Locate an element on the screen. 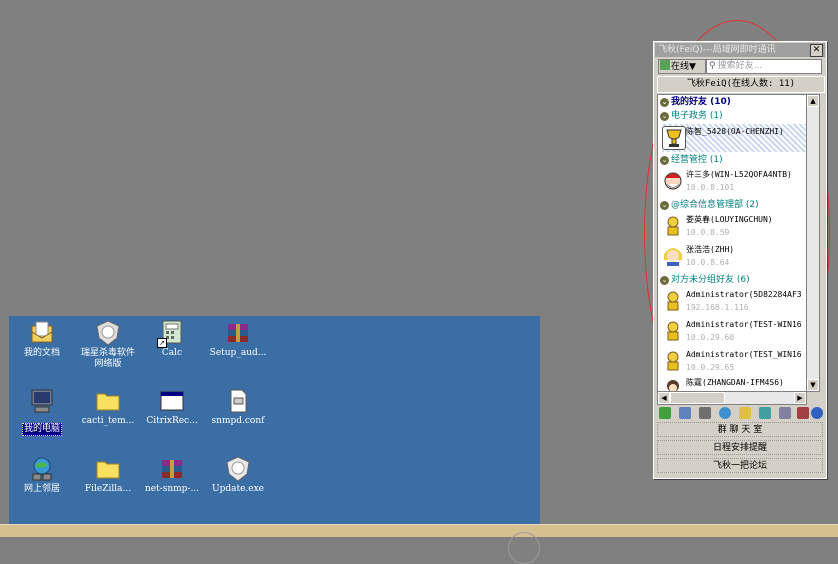 Image resolution: width=838 pixels, height=564 pixels. window-icon is located at coordinates (172, 401).